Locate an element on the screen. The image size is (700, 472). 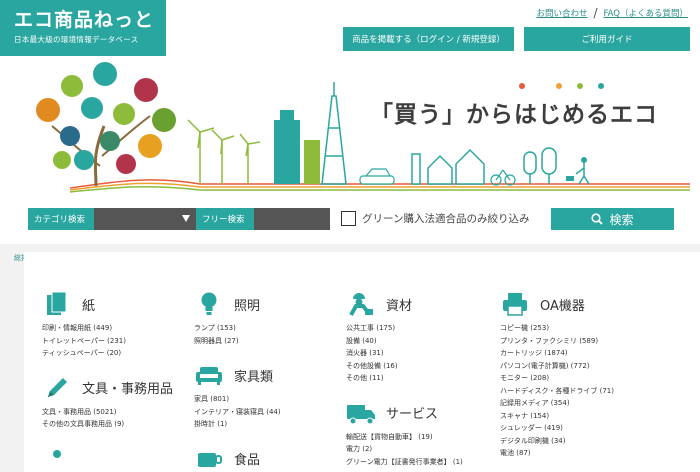
category-link: 電池 (87) is located at coordinates (575, 453).